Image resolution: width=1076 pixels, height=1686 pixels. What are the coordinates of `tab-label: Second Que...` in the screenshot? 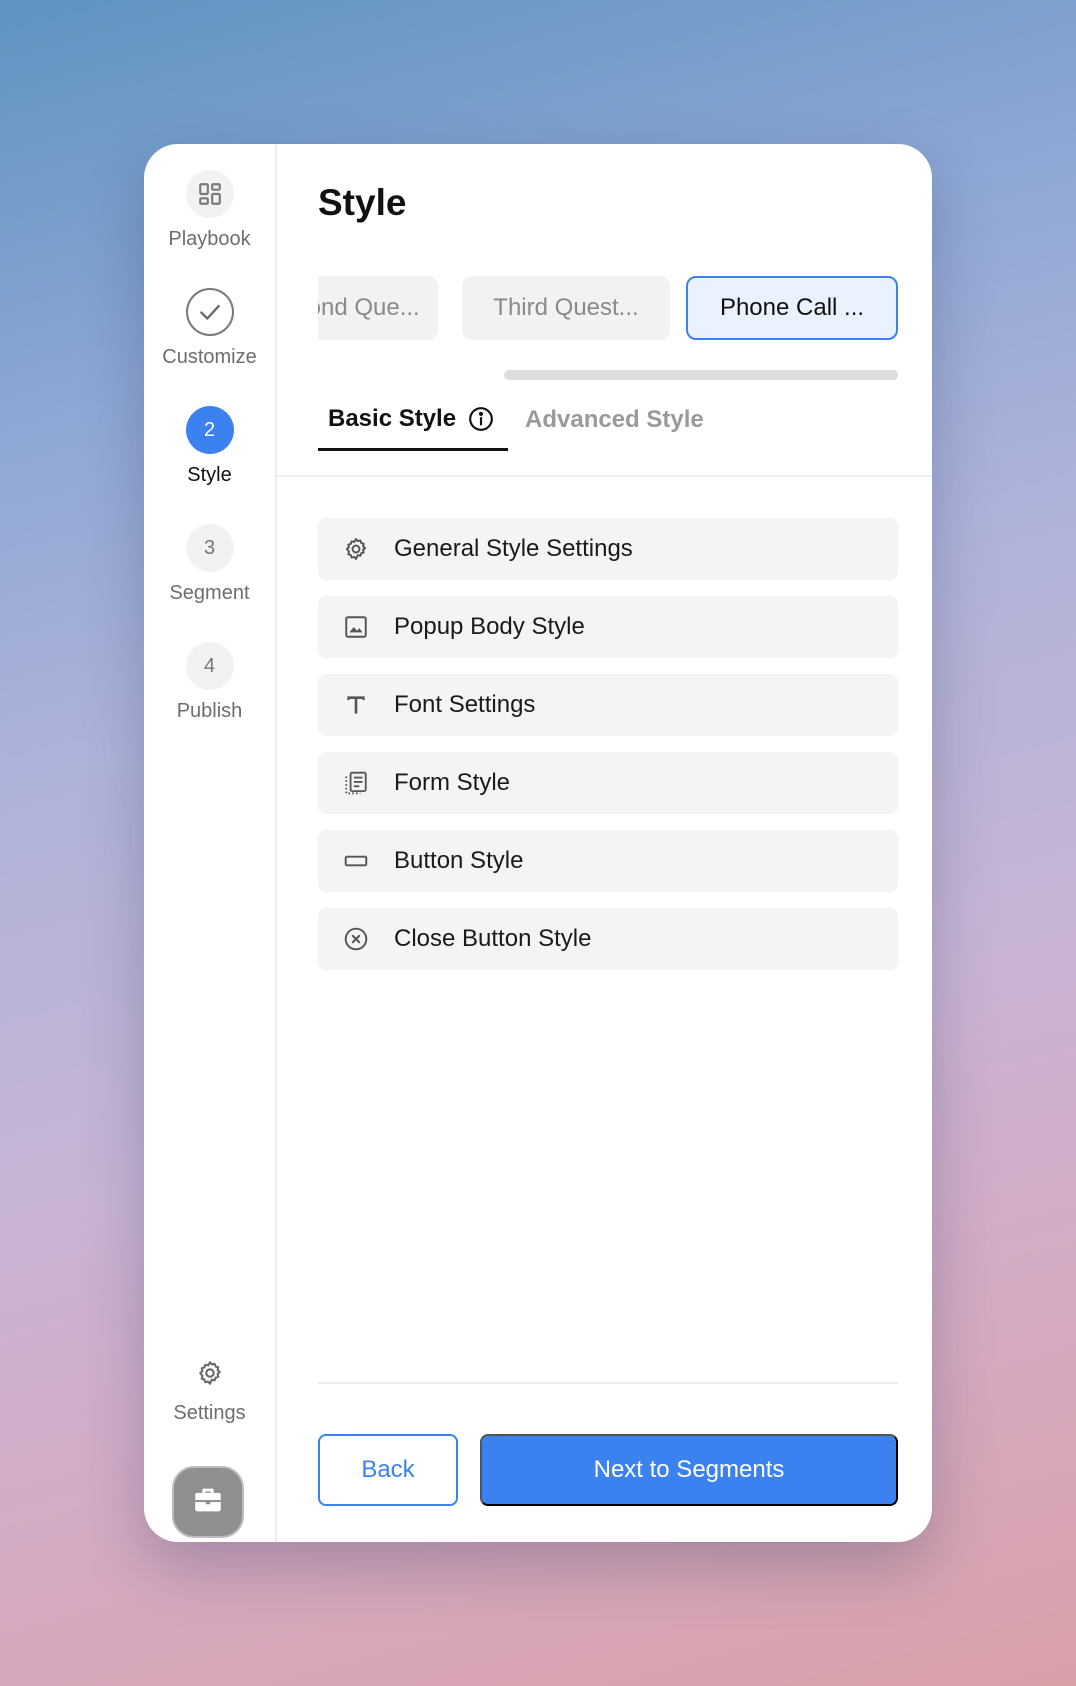 It's located at (369, 307).